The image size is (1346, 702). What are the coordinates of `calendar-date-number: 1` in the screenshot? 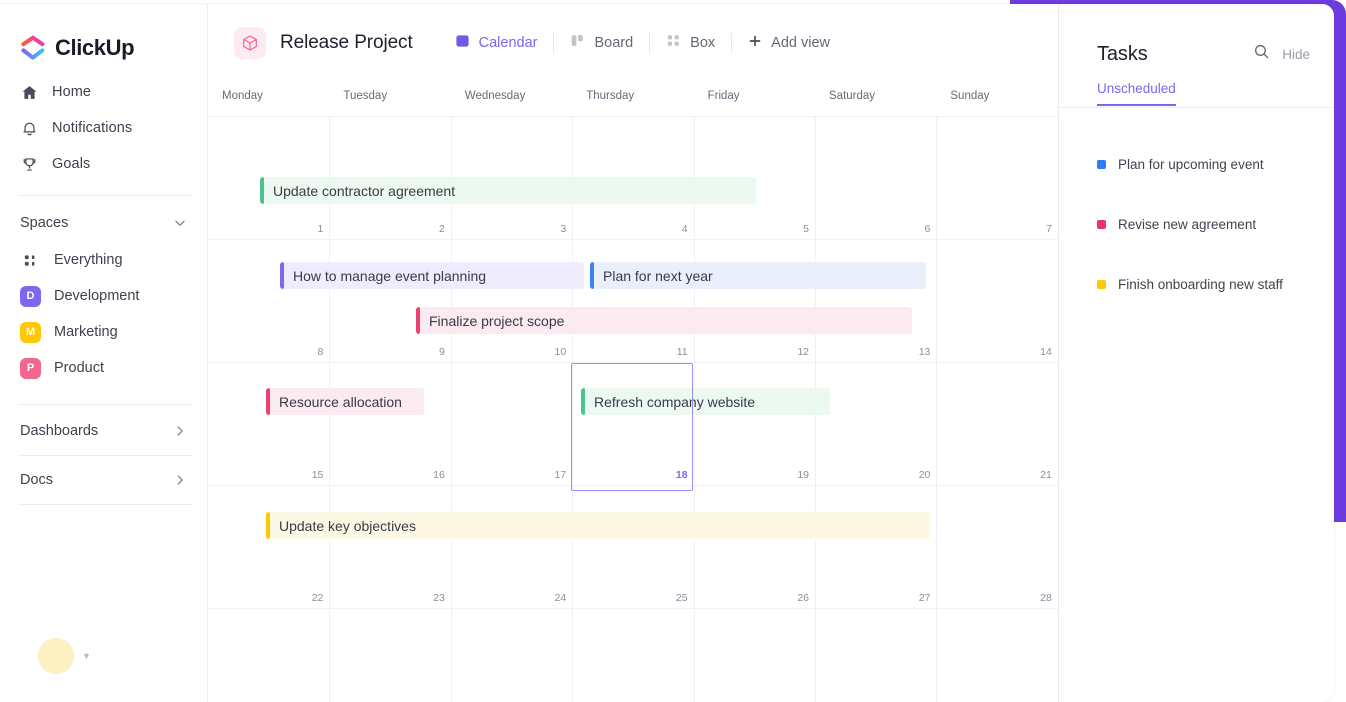 It's located at (303, 229).